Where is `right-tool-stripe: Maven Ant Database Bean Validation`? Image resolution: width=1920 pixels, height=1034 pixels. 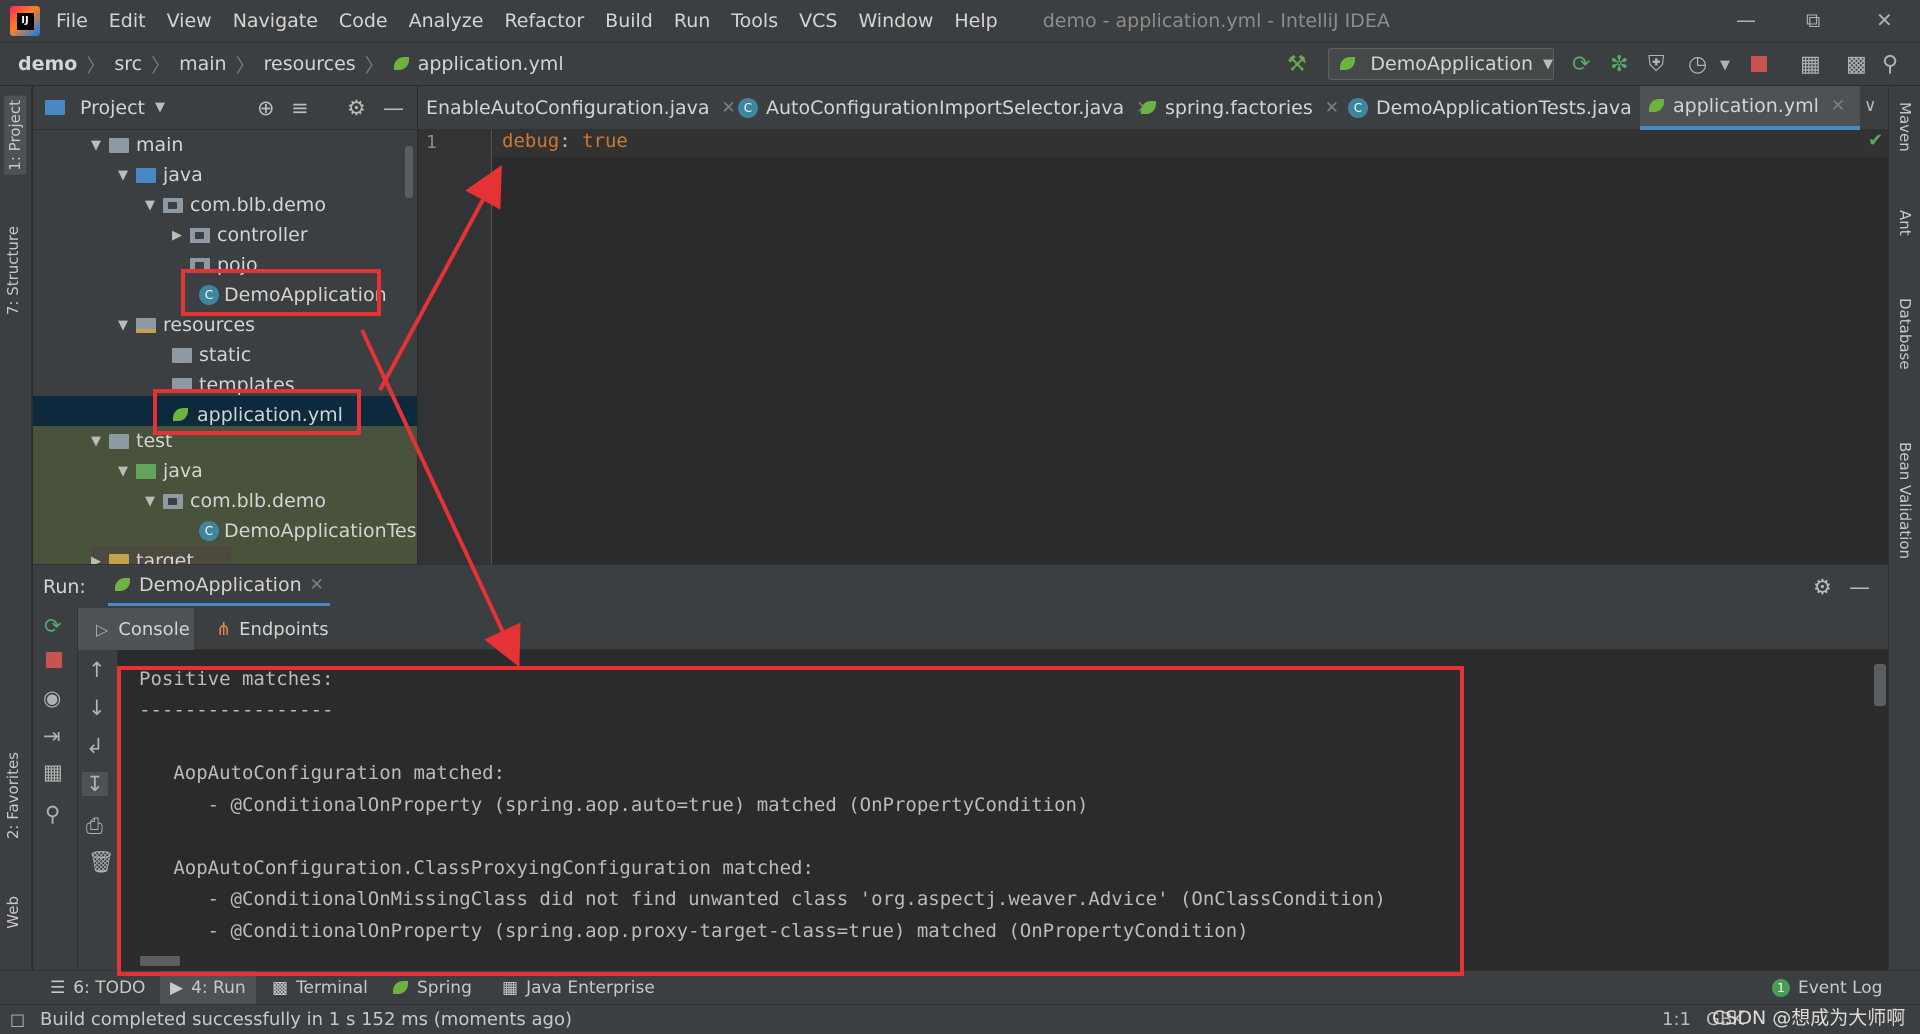
right-tool-stripe: Maven Ant Database Bean Validation is located at coordinates (1904, 528).